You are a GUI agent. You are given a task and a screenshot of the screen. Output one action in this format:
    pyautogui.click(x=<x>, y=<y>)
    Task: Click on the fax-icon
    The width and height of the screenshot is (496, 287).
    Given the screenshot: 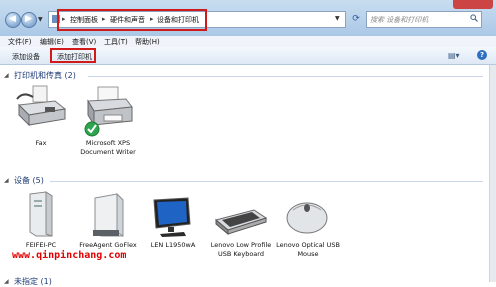 What is the action you would take?
    pyautogui.click(x=41, y=106)
    